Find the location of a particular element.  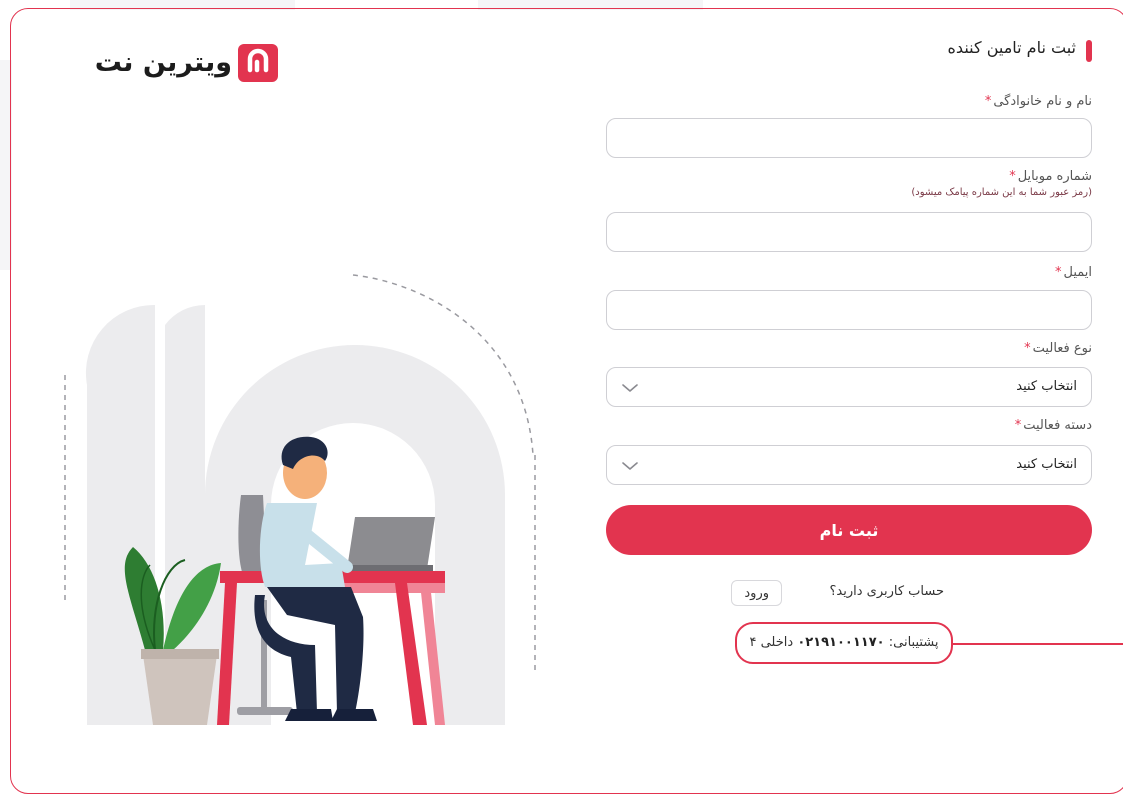

support-callout-line is located at coordinates (1038, 644).